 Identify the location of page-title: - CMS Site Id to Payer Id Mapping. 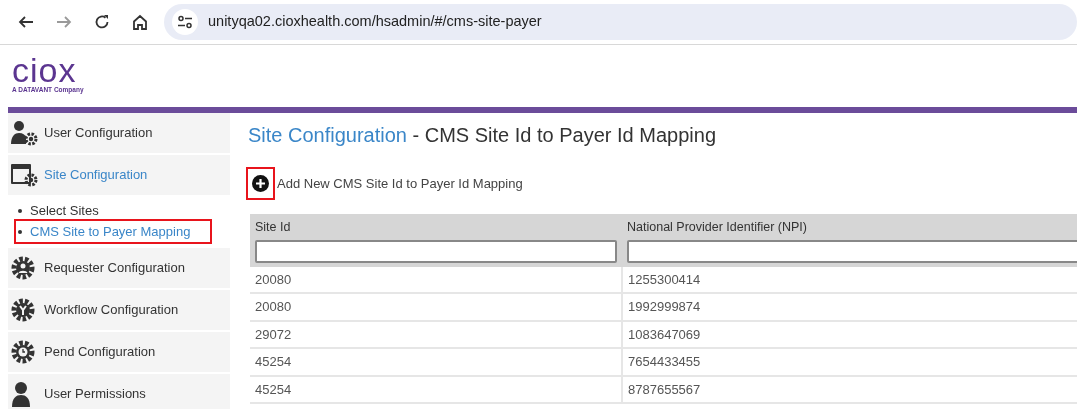
(564, 135).